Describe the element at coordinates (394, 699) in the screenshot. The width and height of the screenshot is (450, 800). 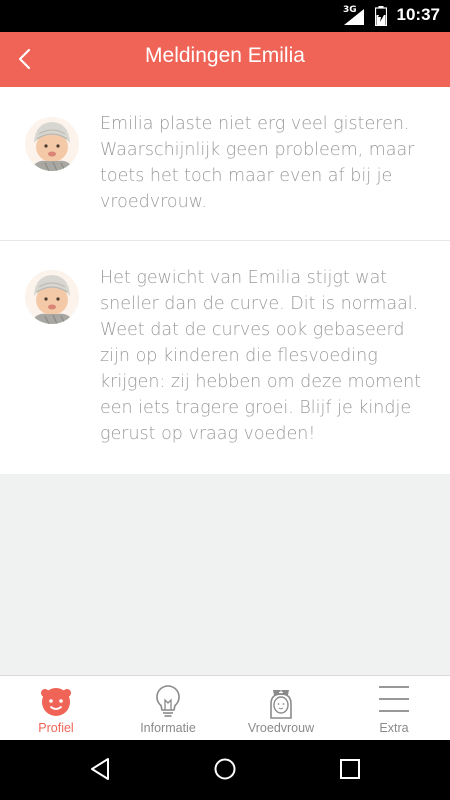
I see `menu-icon` at that location.